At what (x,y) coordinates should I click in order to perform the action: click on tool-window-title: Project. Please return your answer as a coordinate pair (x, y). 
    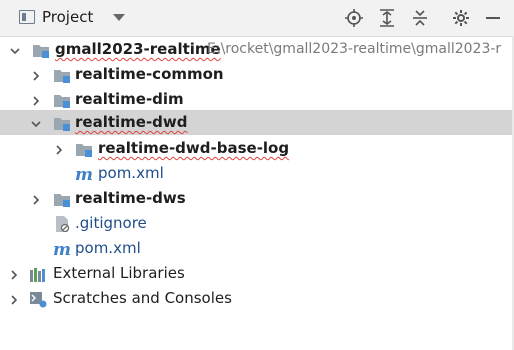
    Looking at the image, I should click on (67, 17).